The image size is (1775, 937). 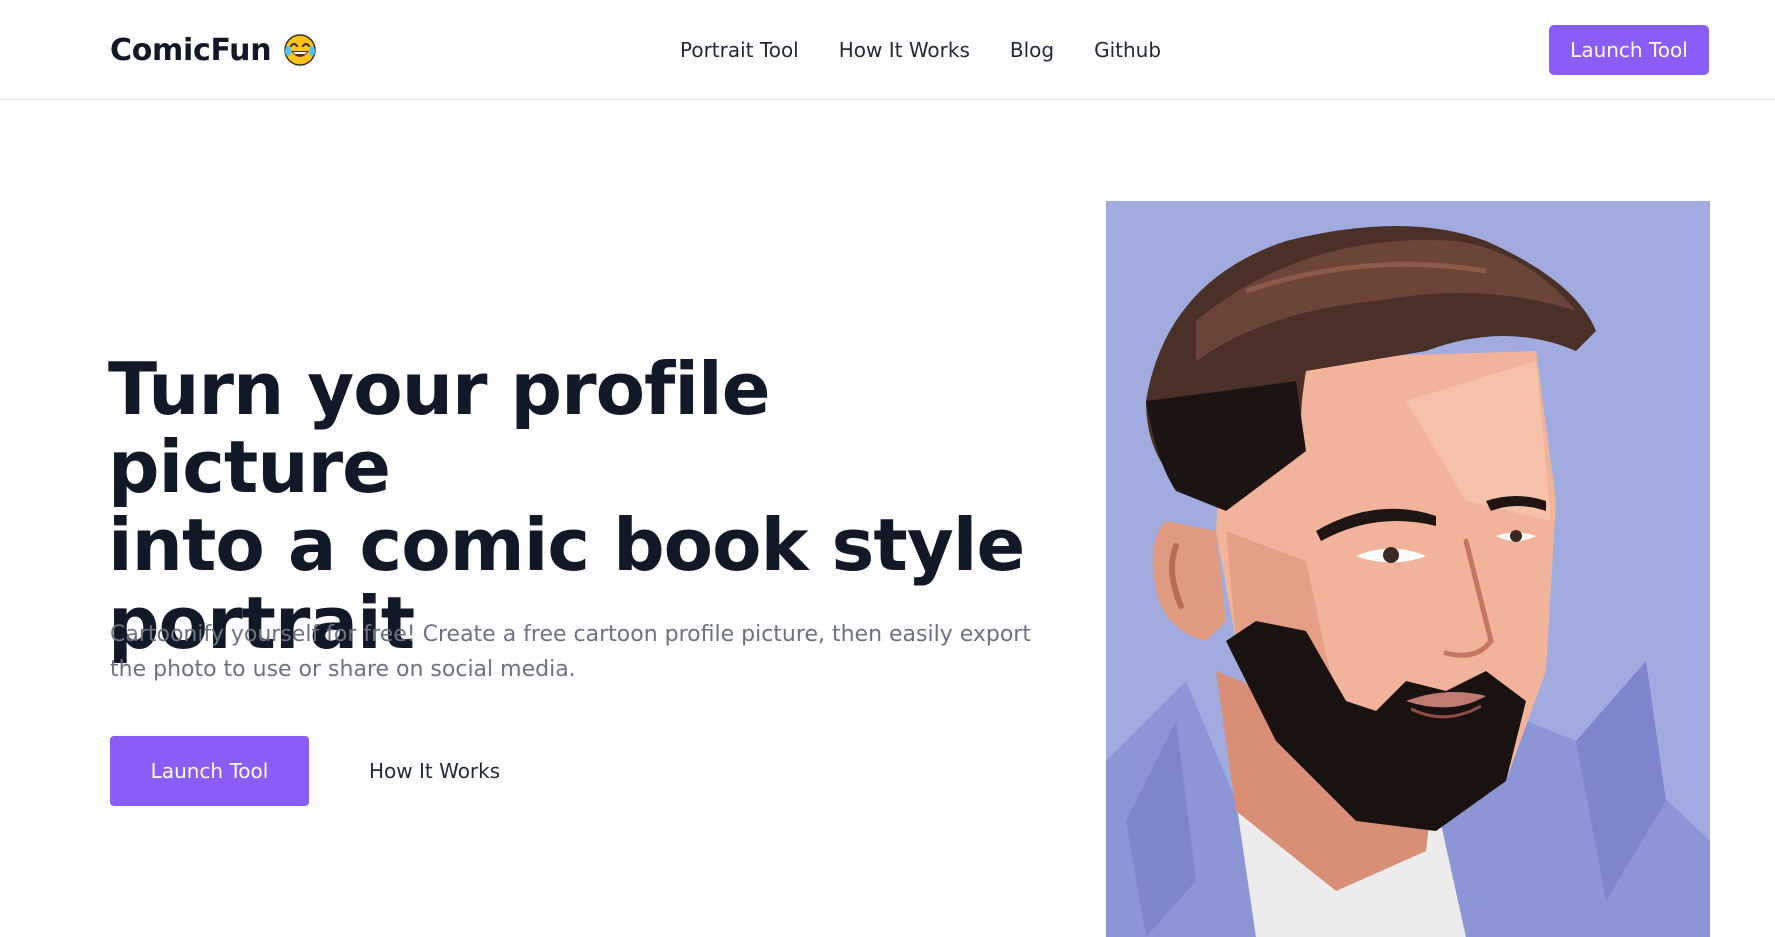 What do you see at coordinates (191, 50) in the screenshot?
I see `brand-name: ComicFun` at bounding box center [191, 50].